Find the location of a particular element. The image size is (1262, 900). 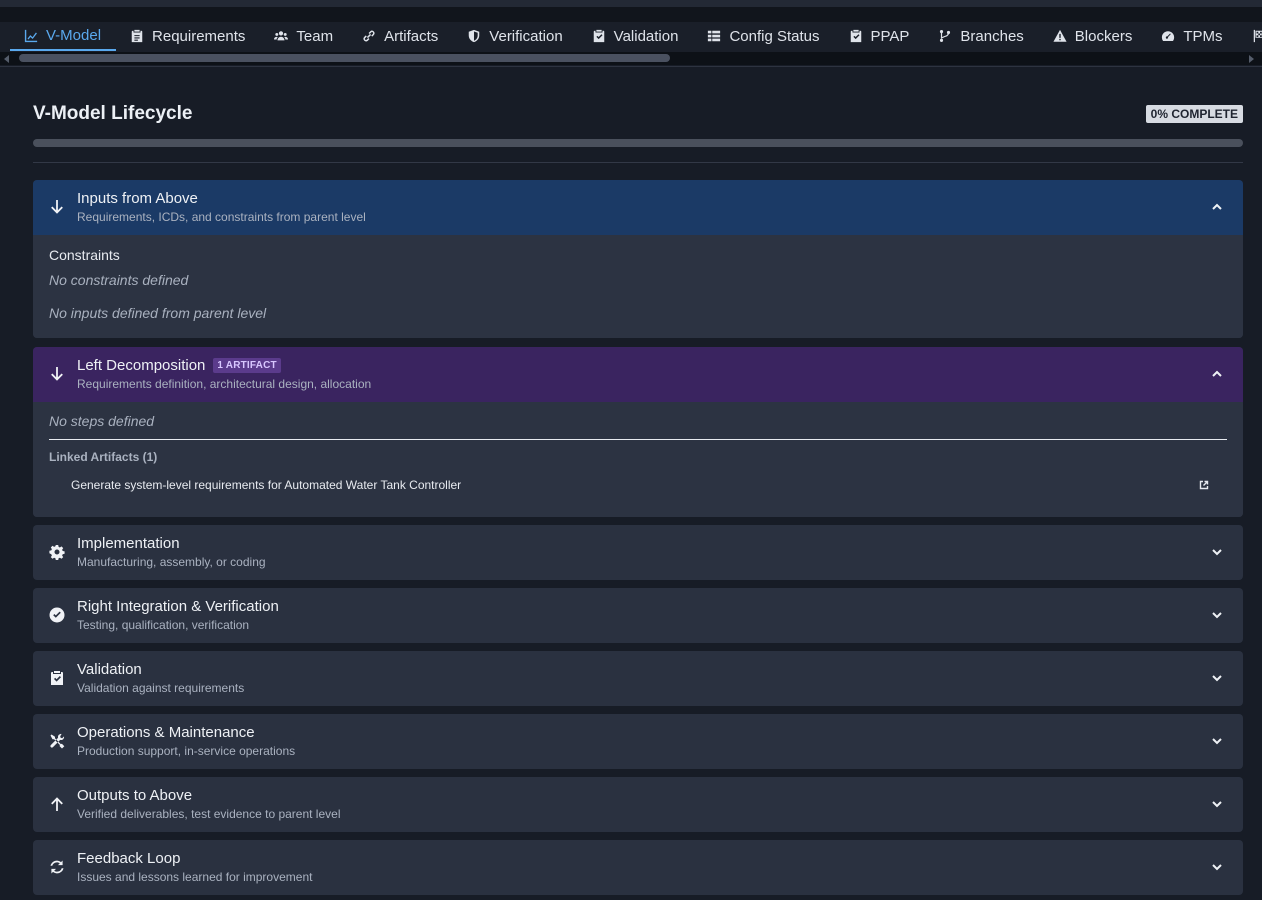

gauge-icon is located at coordinates (1168, 36).